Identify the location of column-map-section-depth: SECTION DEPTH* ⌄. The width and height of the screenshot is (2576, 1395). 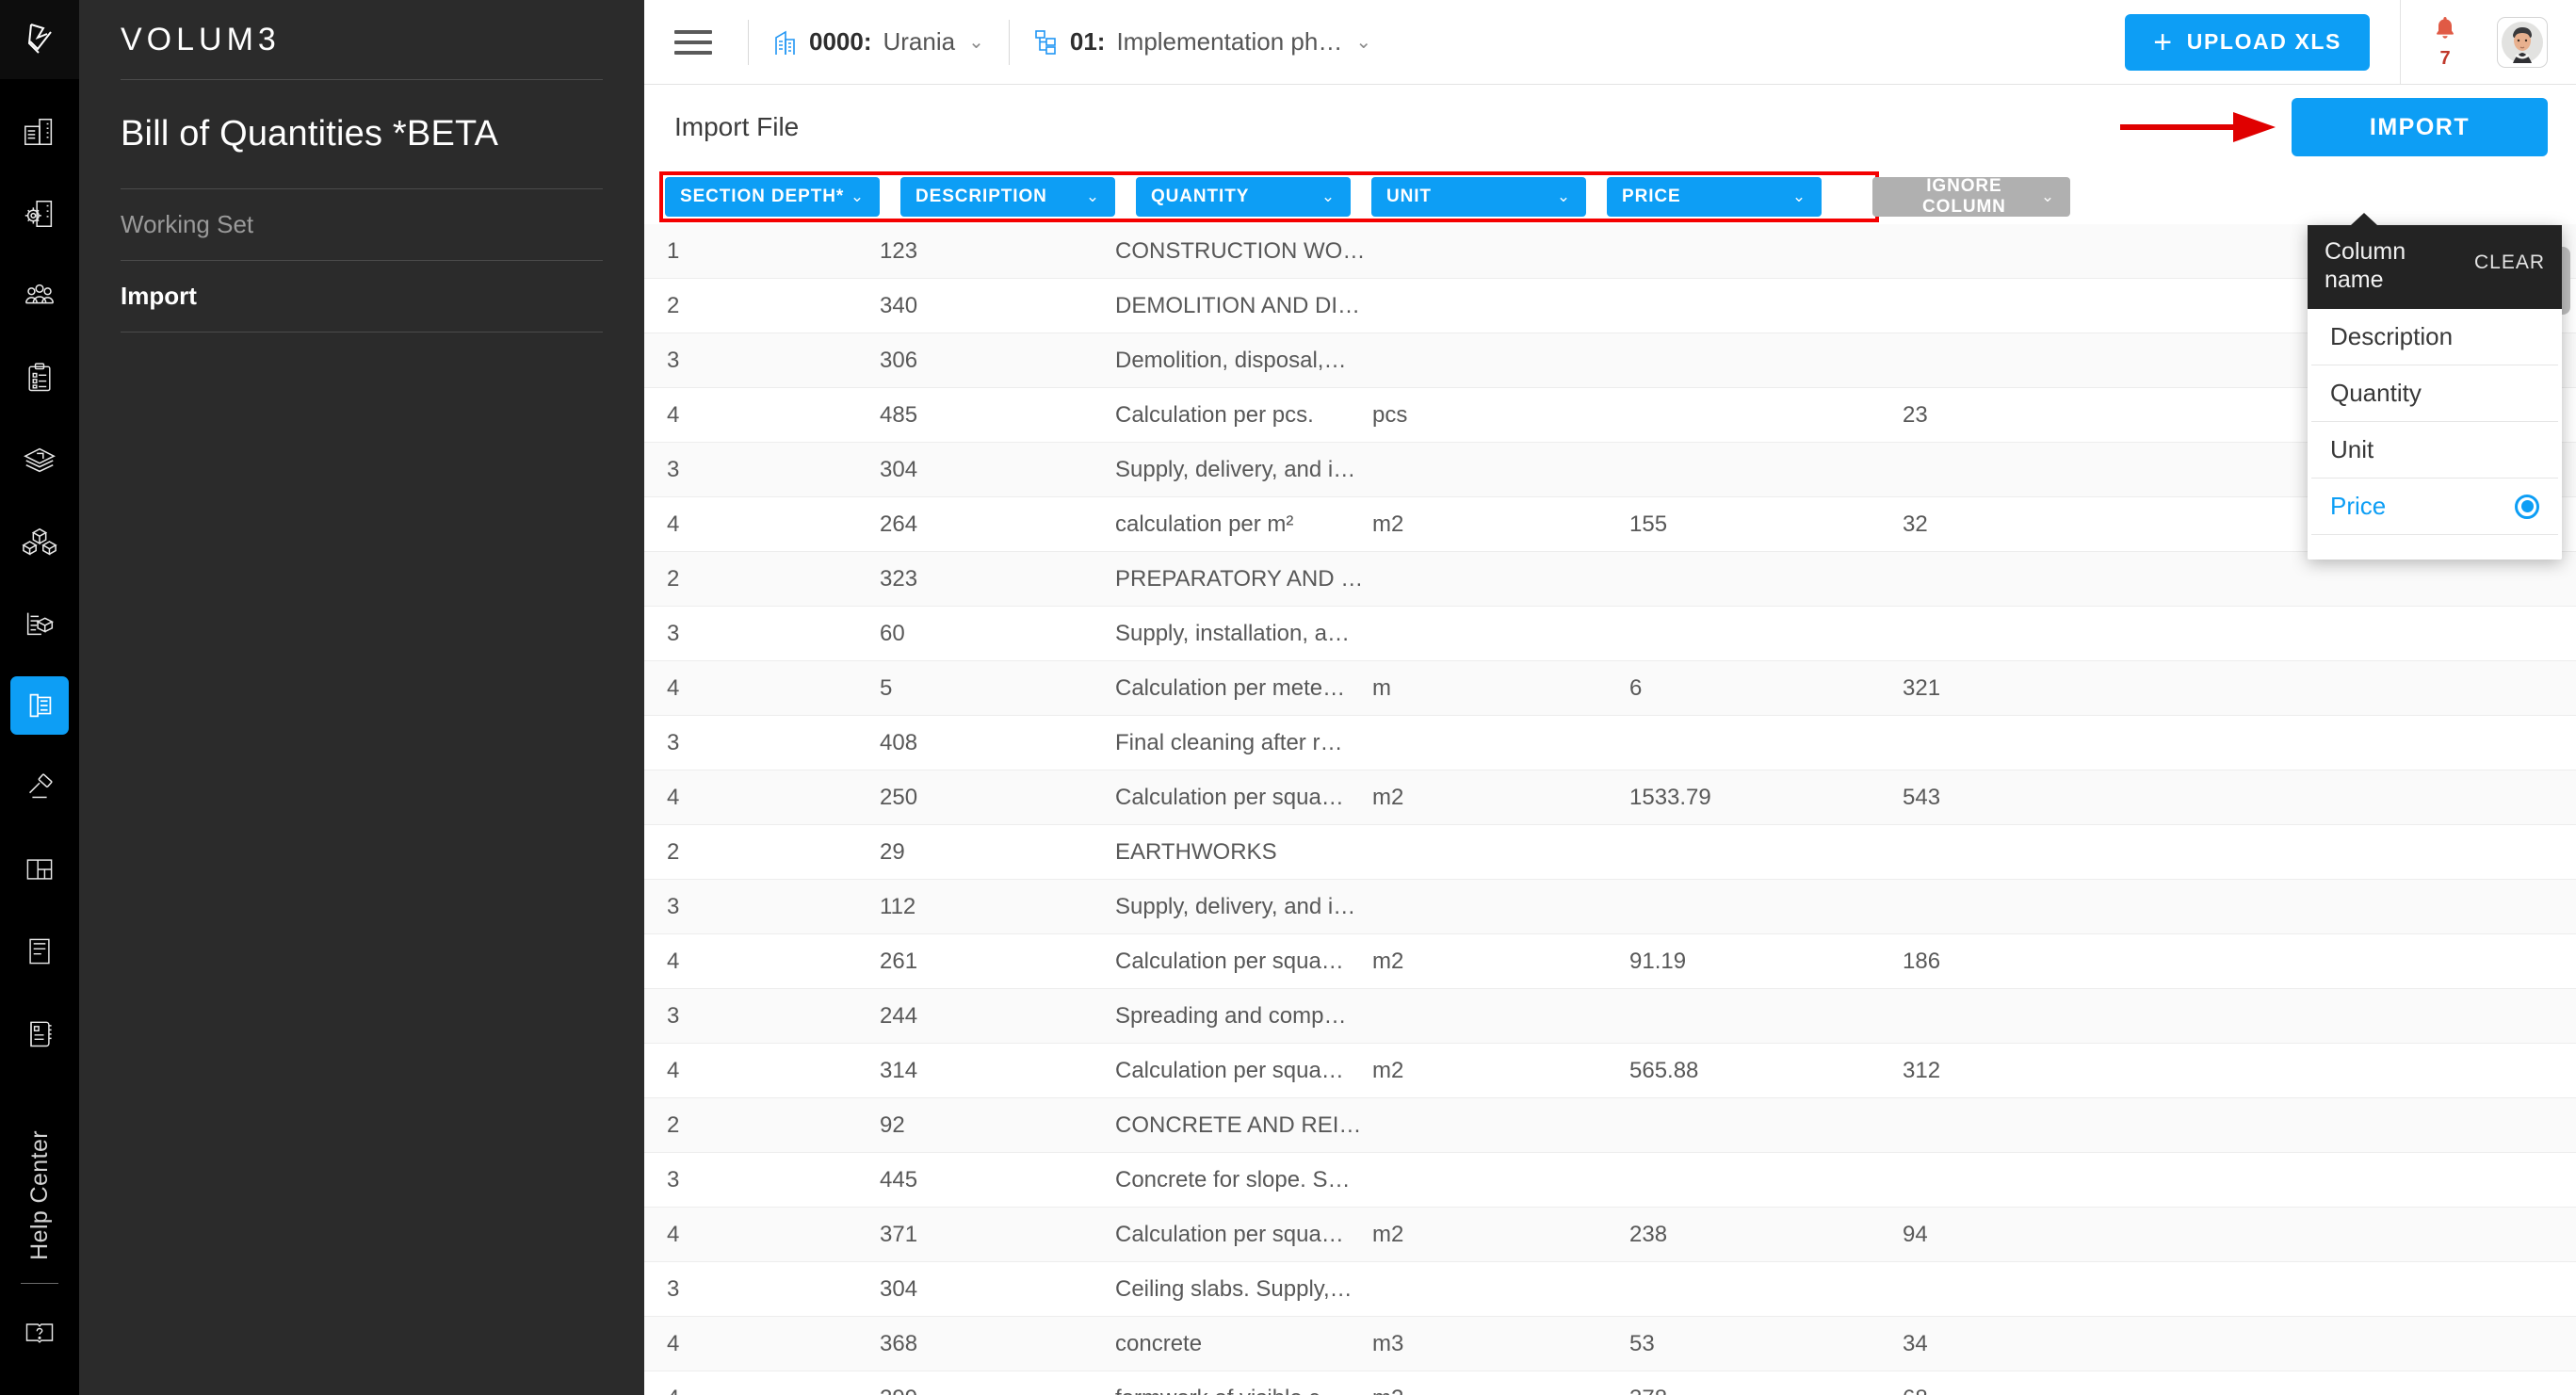
(772, 197).